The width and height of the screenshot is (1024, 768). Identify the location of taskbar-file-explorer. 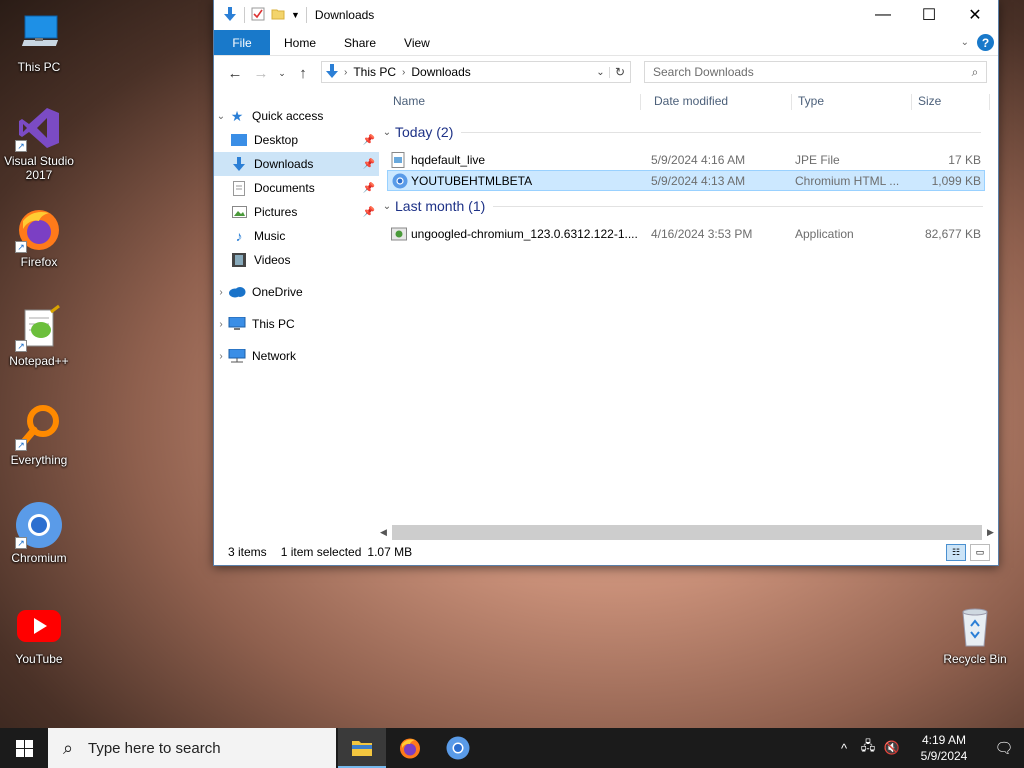
(362, 748).